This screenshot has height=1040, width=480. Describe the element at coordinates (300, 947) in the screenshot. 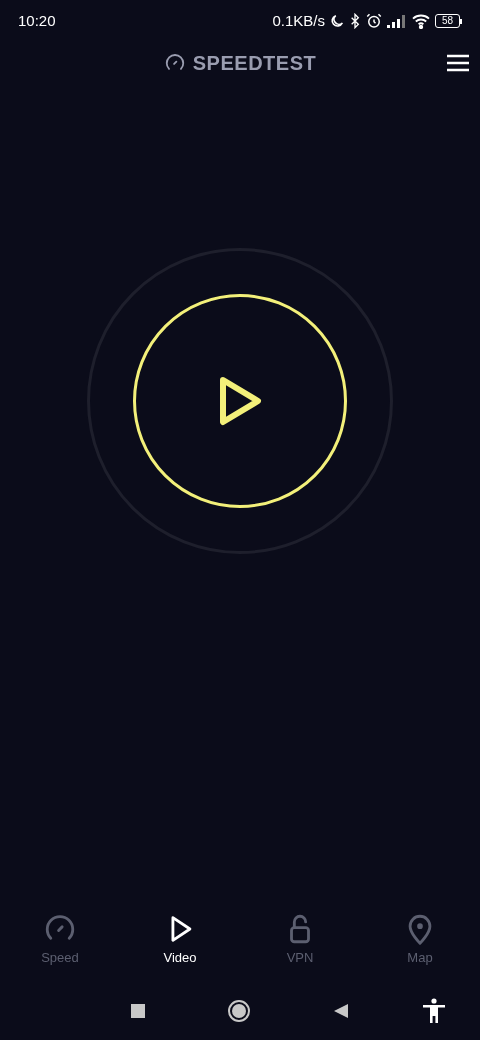

I see `nav-tab: VPN` at that location.